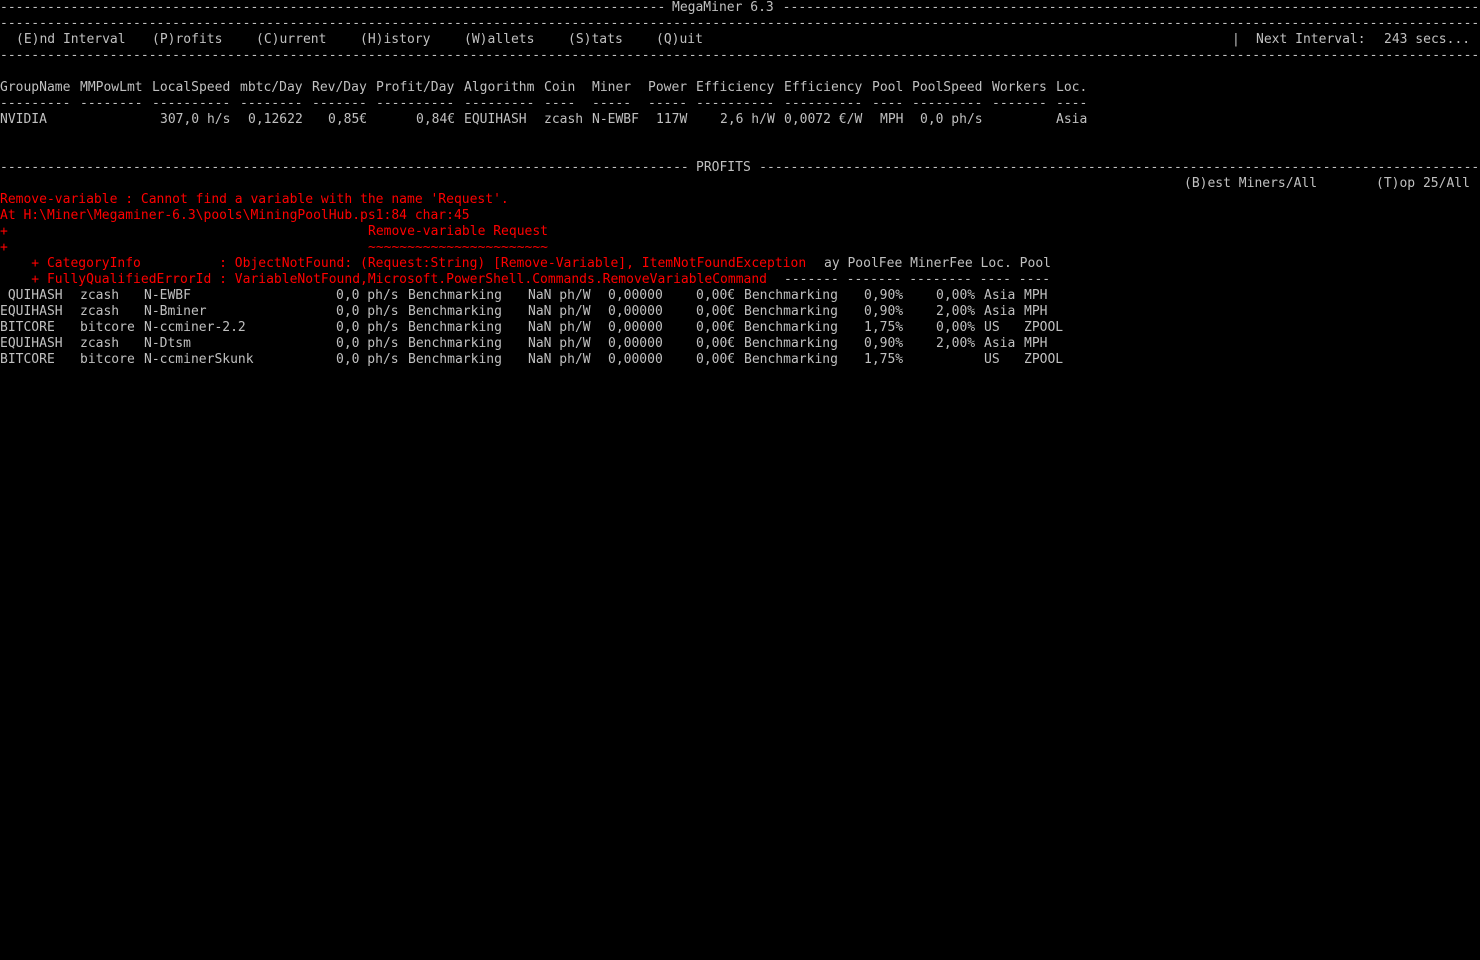 Image resolution: width=1480 pixels, height=960 pixels. What do you see at coordinates (339, 87) in the screenshot?
I see `col-header: Rev/Day` at bounding box center [339, 87].